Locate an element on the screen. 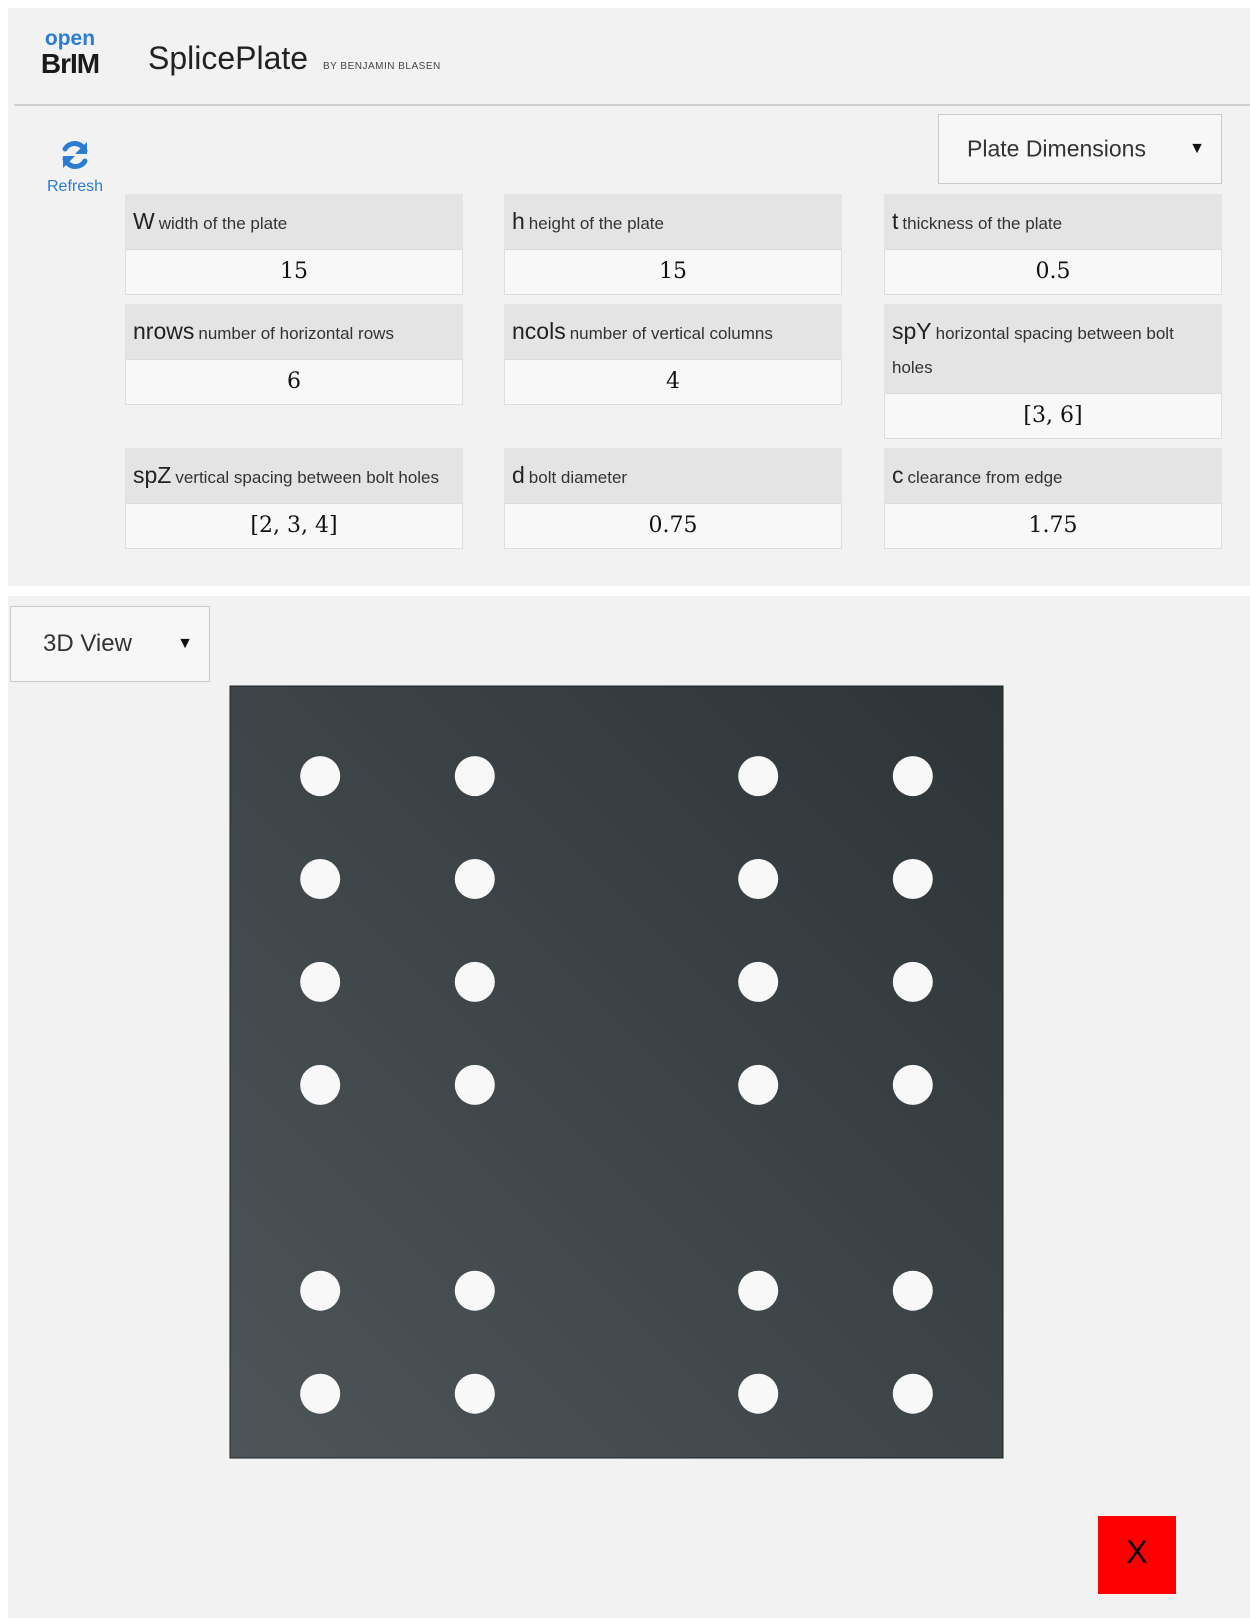 The image size is (1250, 1618). field-h: h height of the plate 15 is located at coordinates (673, 244).